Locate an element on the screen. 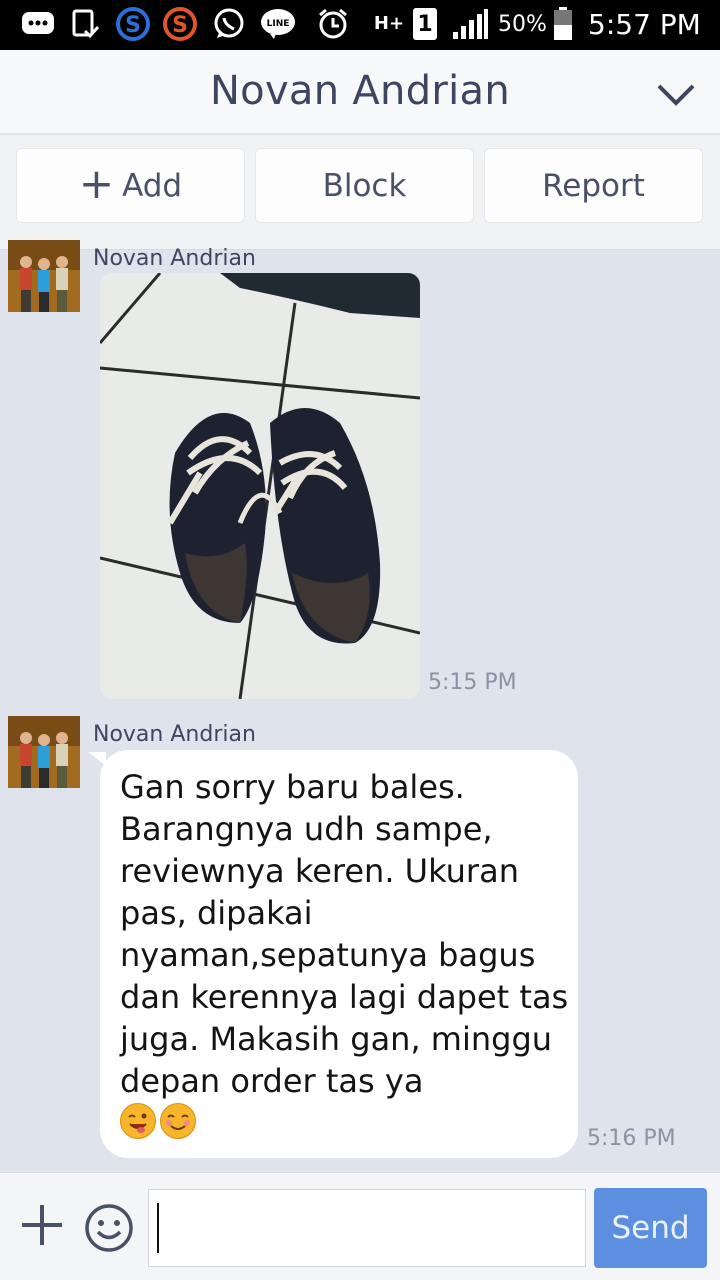 The height and width of the screenshot is (1280, 720). s-app-orange-icon: S is located at coordinates (180, 24).